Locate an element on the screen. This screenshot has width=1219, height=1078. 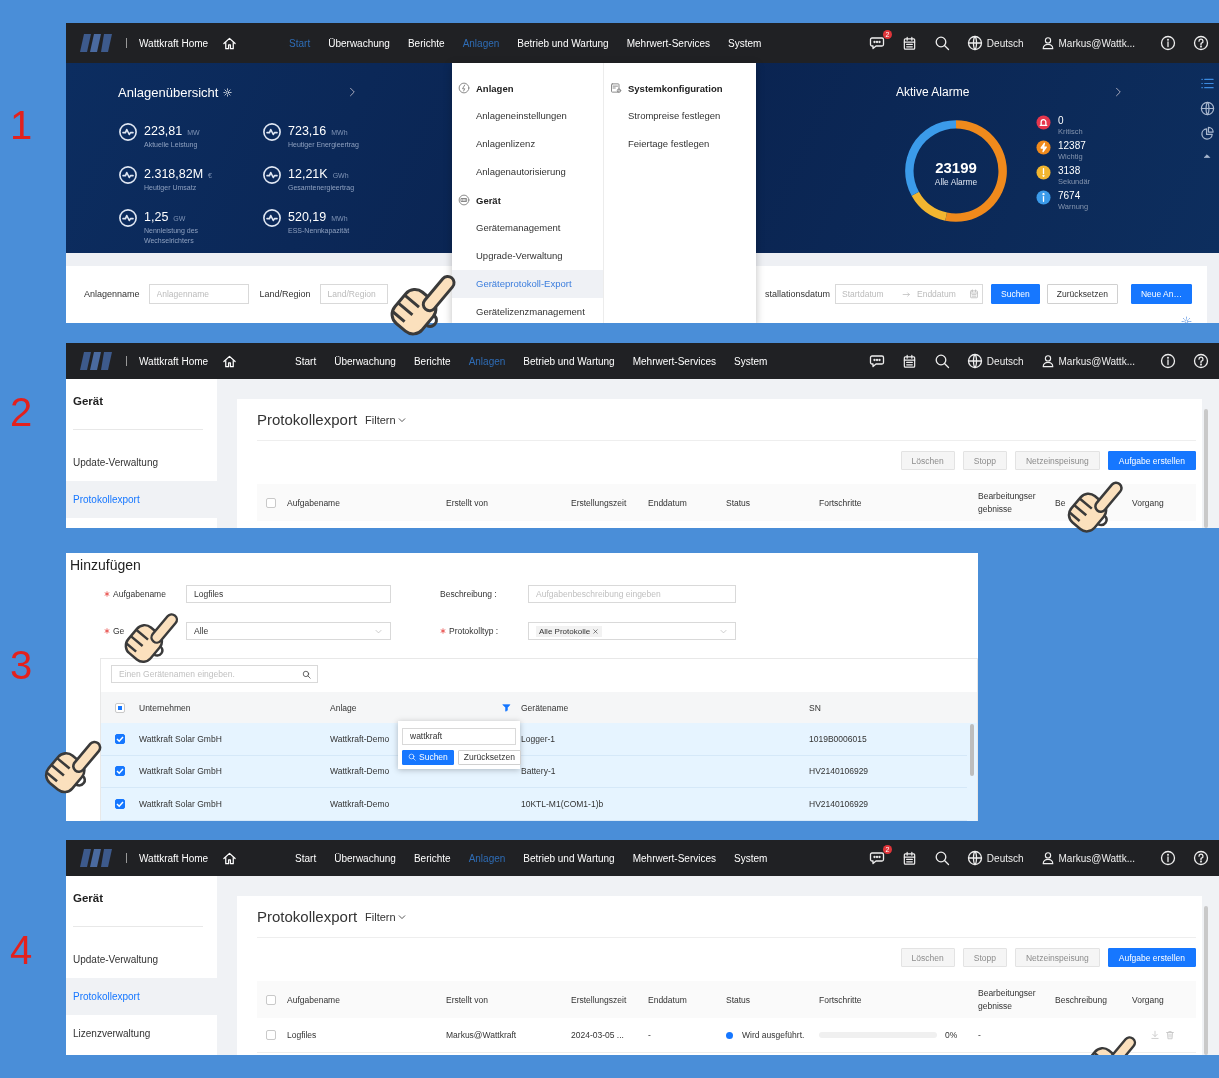
step-number: 1 is located at coordinates (21, 125).